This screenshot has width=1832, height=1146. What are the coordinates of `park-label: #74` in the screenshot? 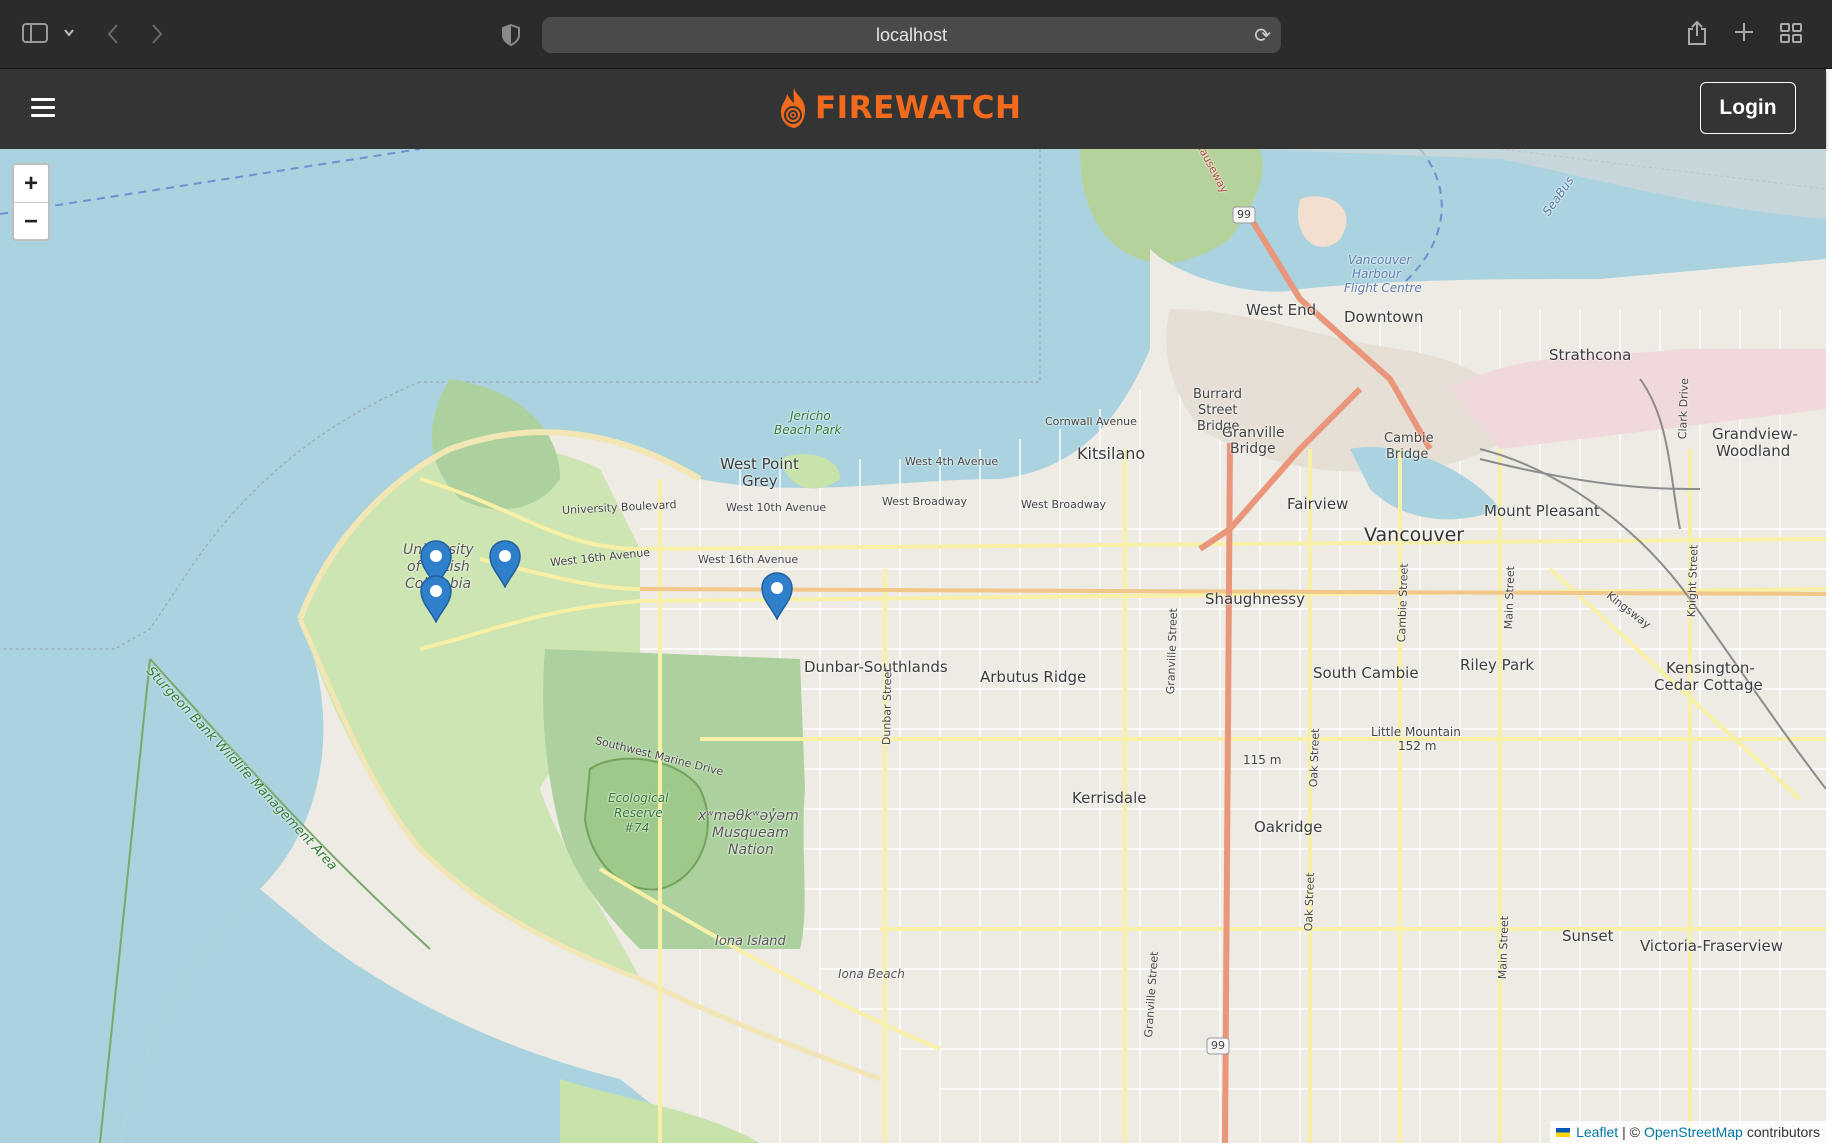 It's located at (637, 828).